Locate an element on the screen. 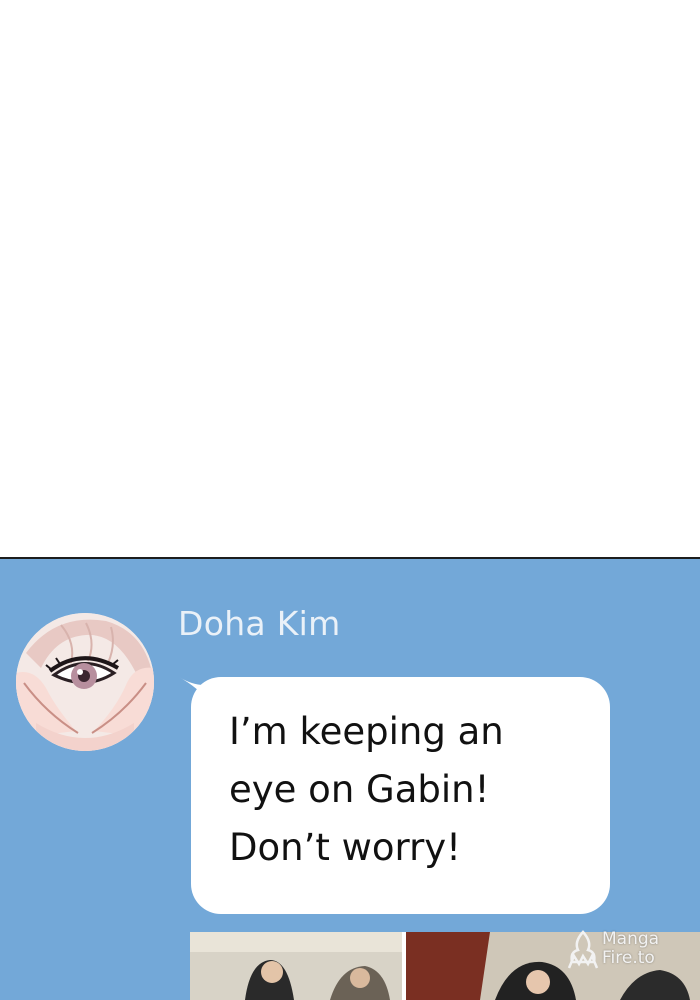  avatar-eye-icon is located at coordinates (85, 682).